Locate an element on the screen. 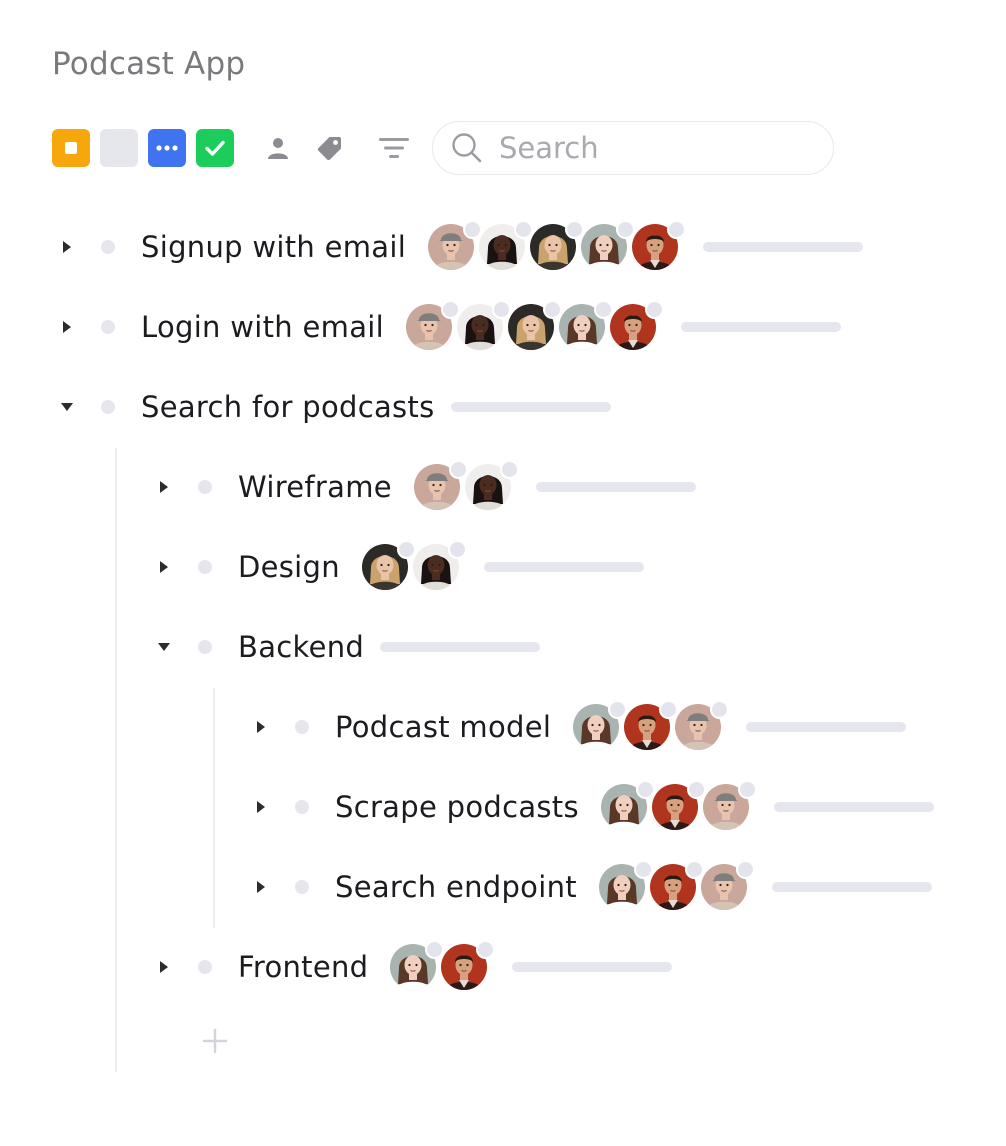 This screenshot has height=1146, width=1006. tree-row: Wireframe is located at coordinates (422, 487).